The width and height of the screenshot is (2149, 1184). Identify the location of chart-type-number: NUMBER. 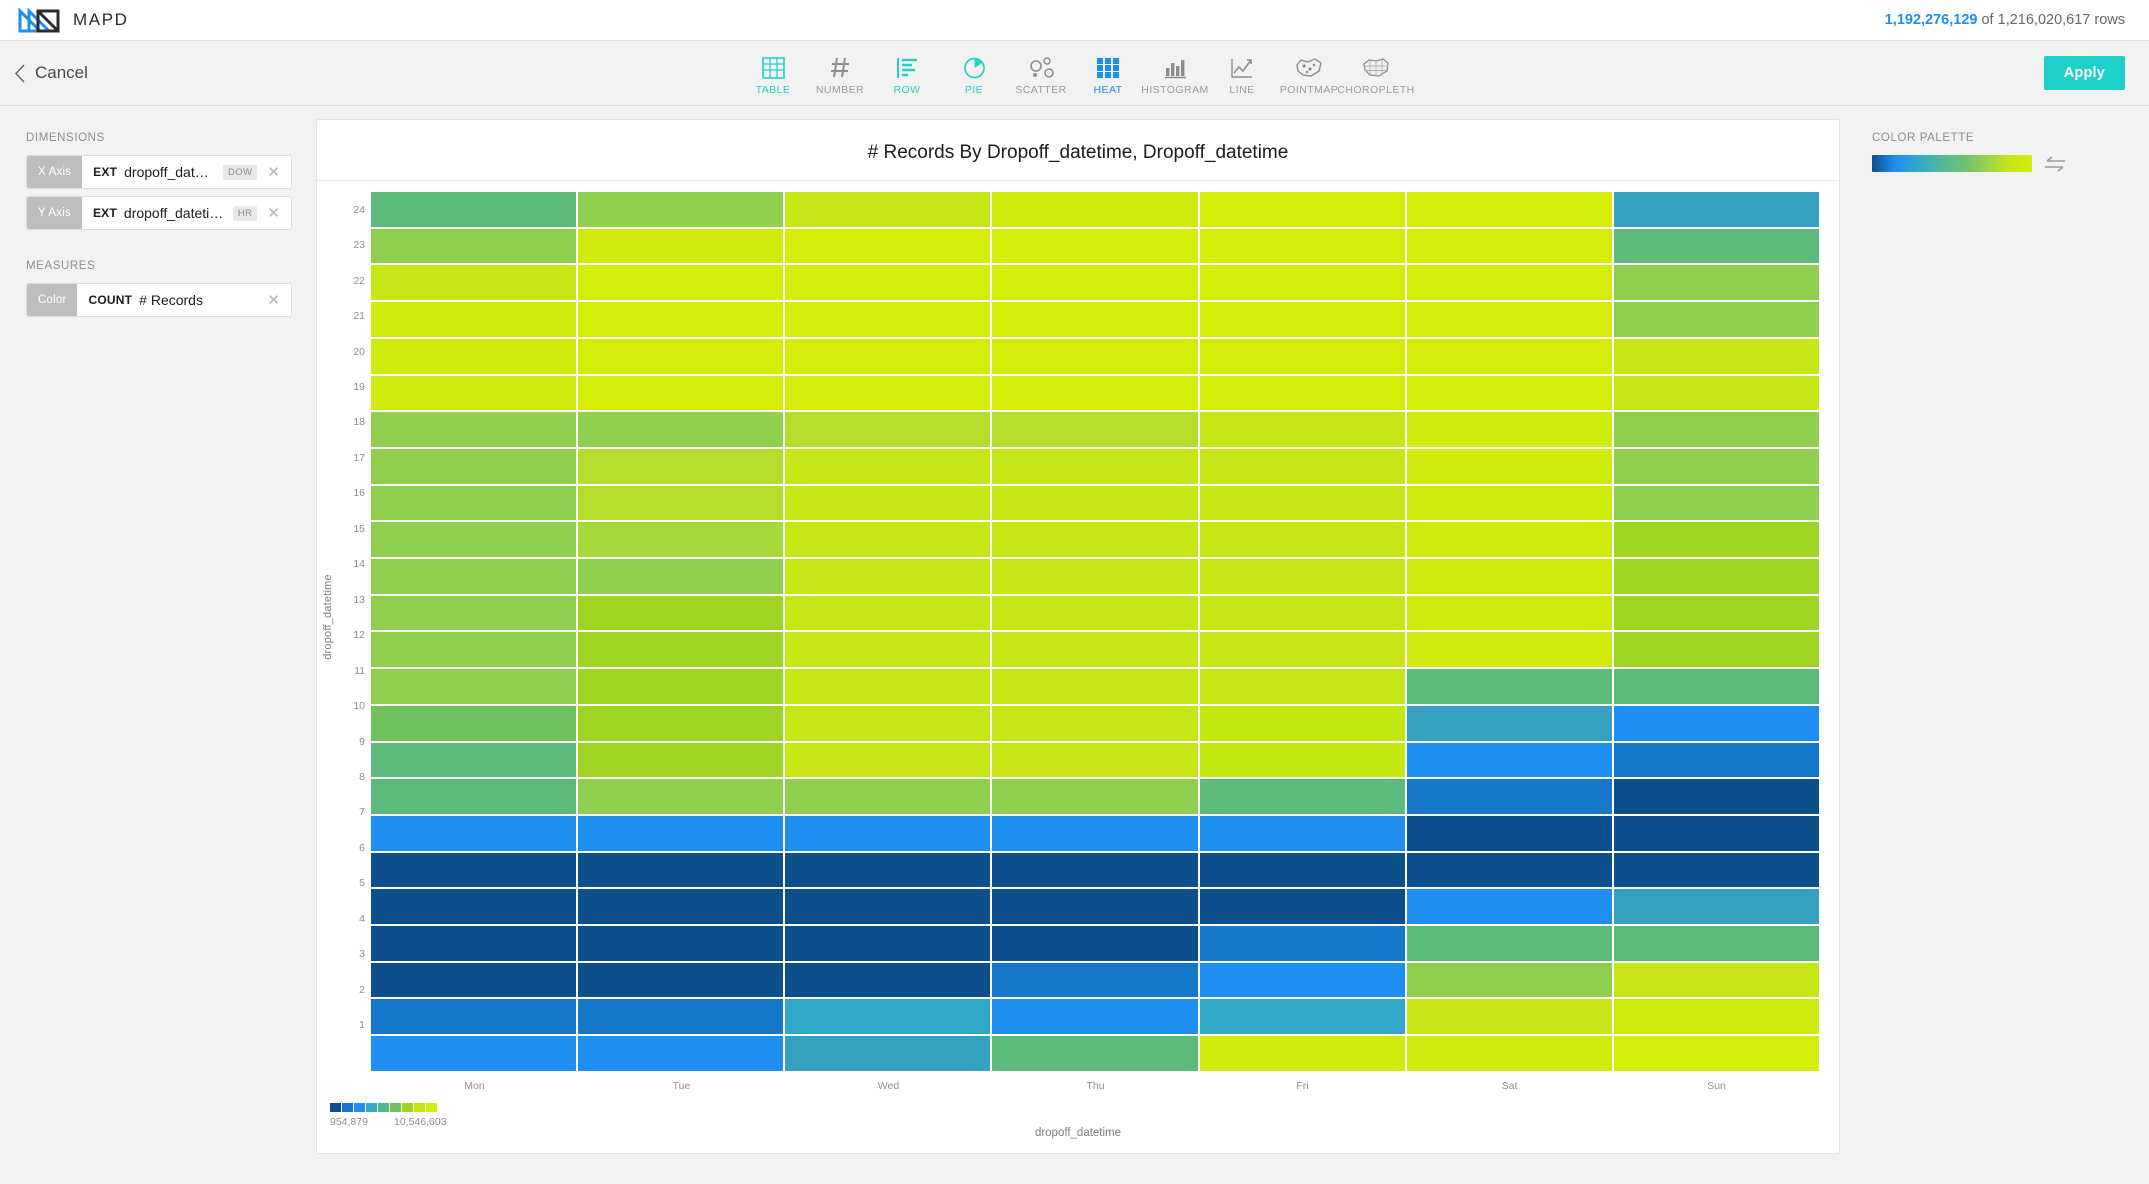
(840, 73).